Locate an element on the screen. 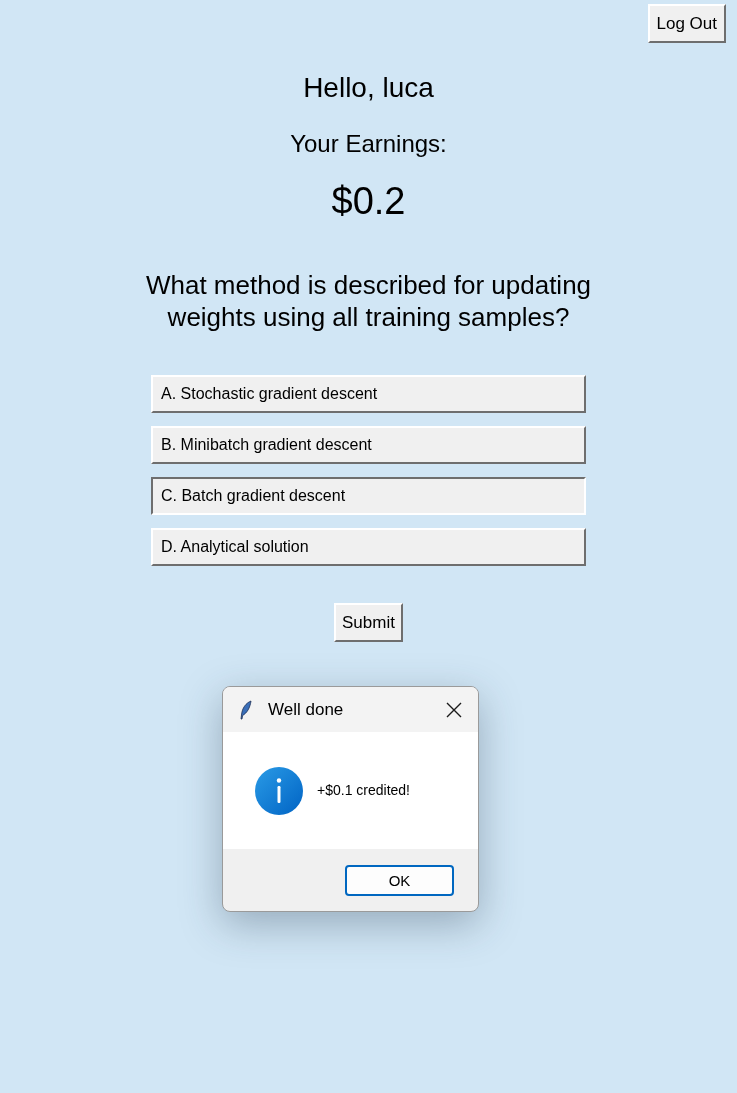  answer-option: C. Batch gradient descent is located at coordinates (368, 496).